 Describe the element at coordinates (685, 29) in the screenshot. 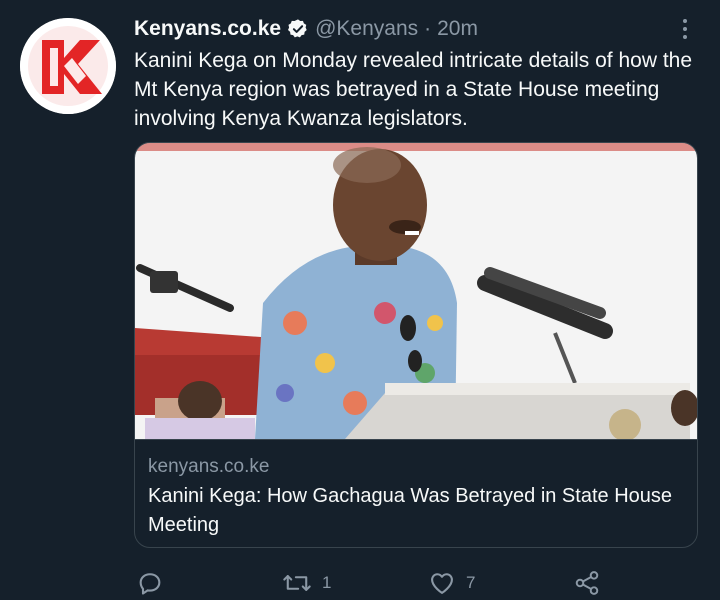

I see `more-options-icon` at that location.